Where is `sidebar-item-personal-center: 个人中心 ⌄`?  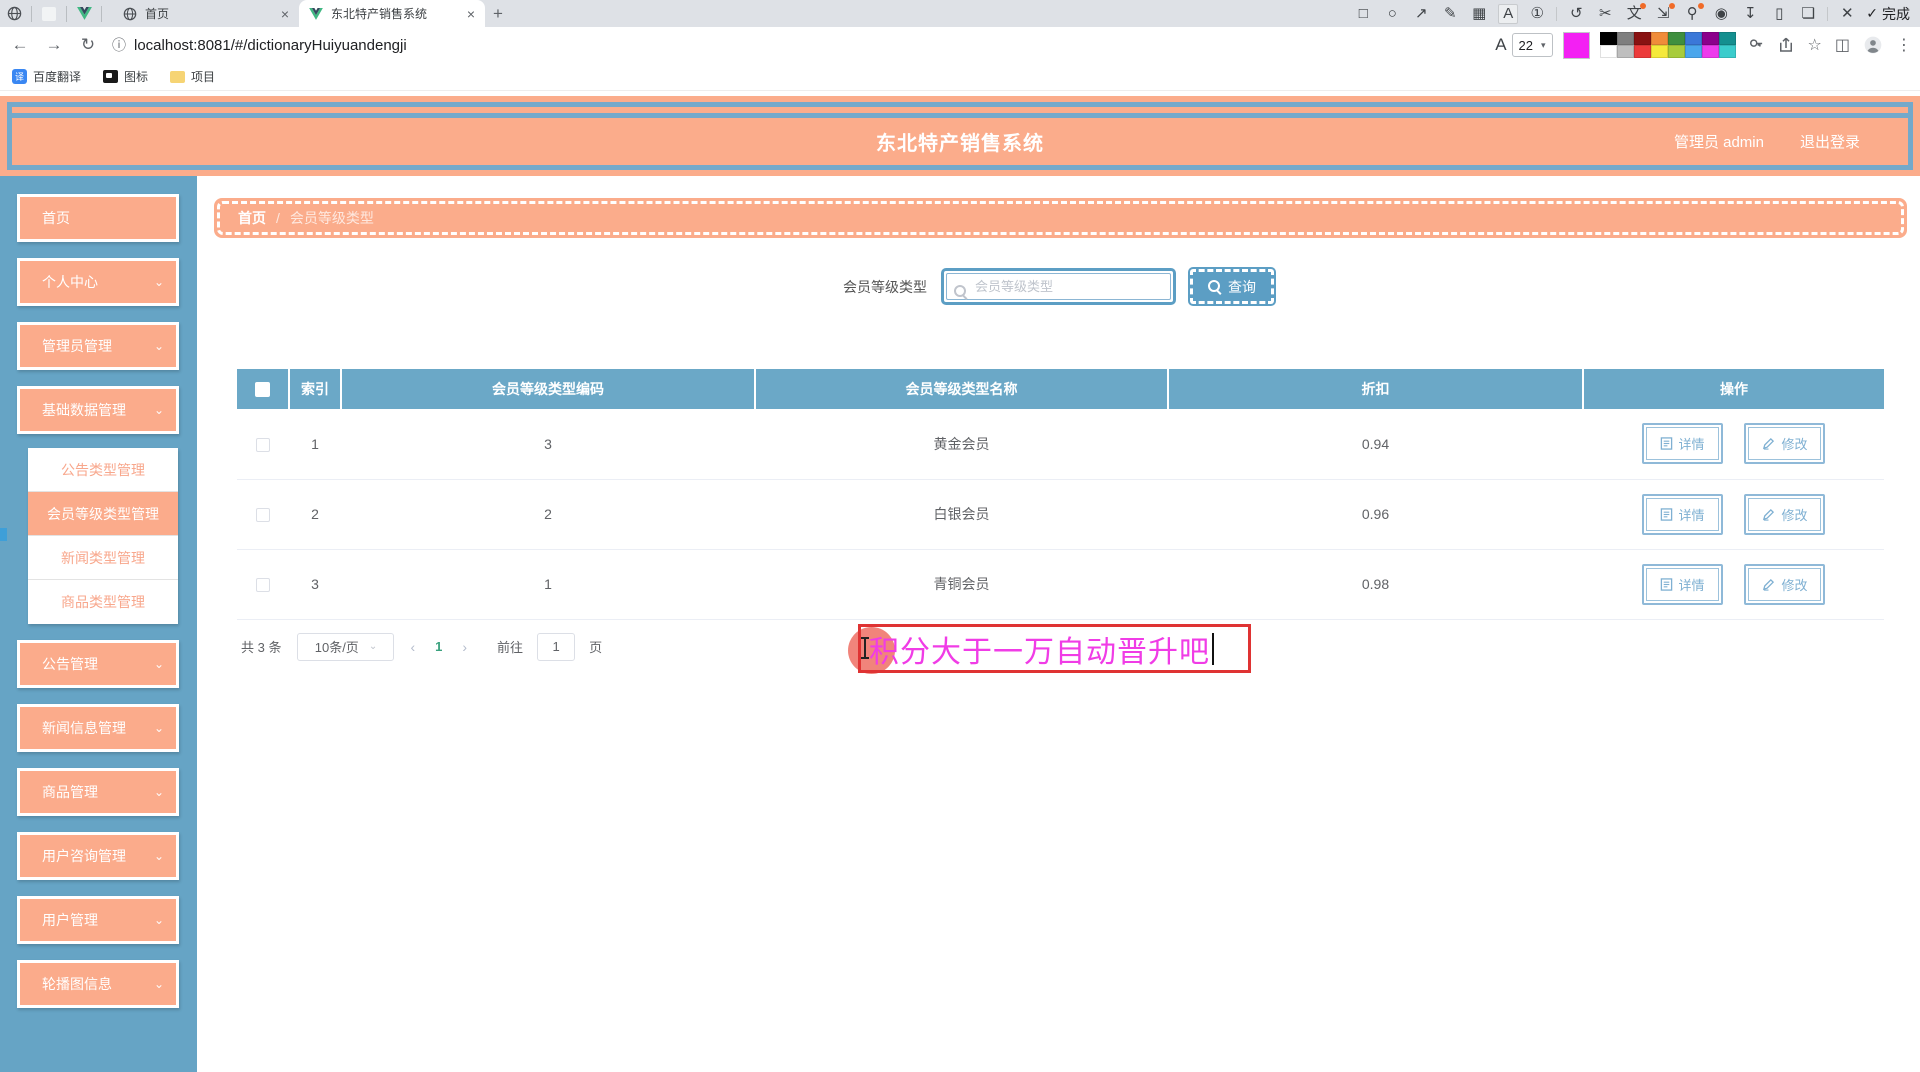 sidebar-item-personal-center: 个人中心 ⌄ is located at coordinates (98, 282).